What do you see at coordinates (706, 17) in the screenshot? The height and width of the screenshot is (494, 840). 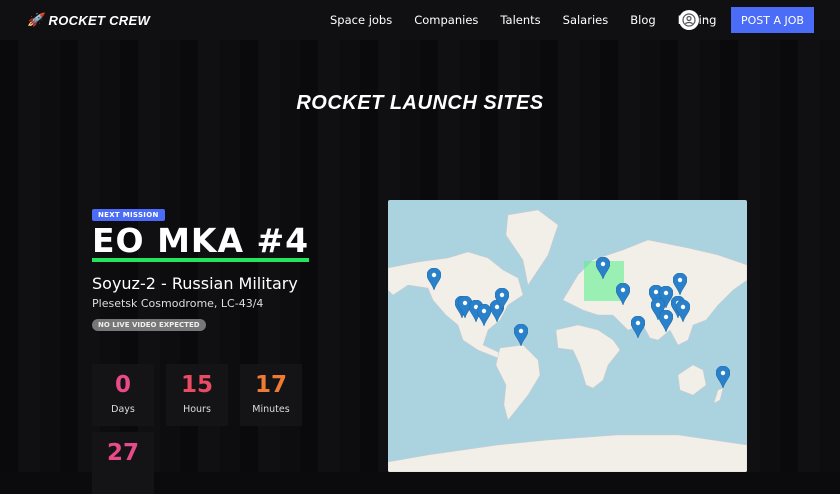 I see `chevron-down-icon: ⌄` at bounding box center [706, 17].